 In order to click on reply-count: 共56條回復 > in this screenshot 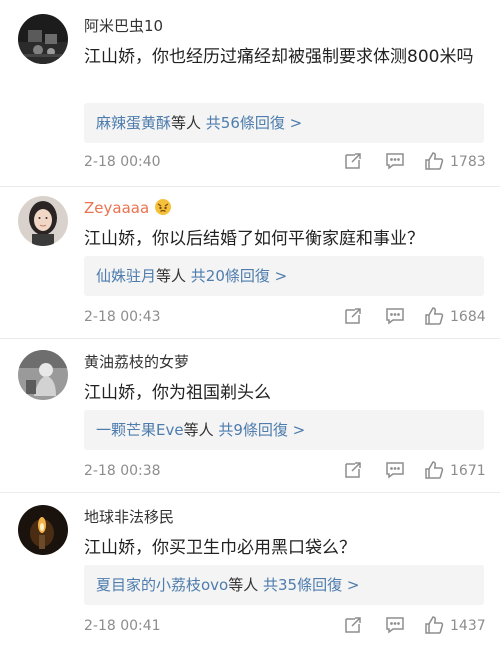, I will do `click(254, 123)`.